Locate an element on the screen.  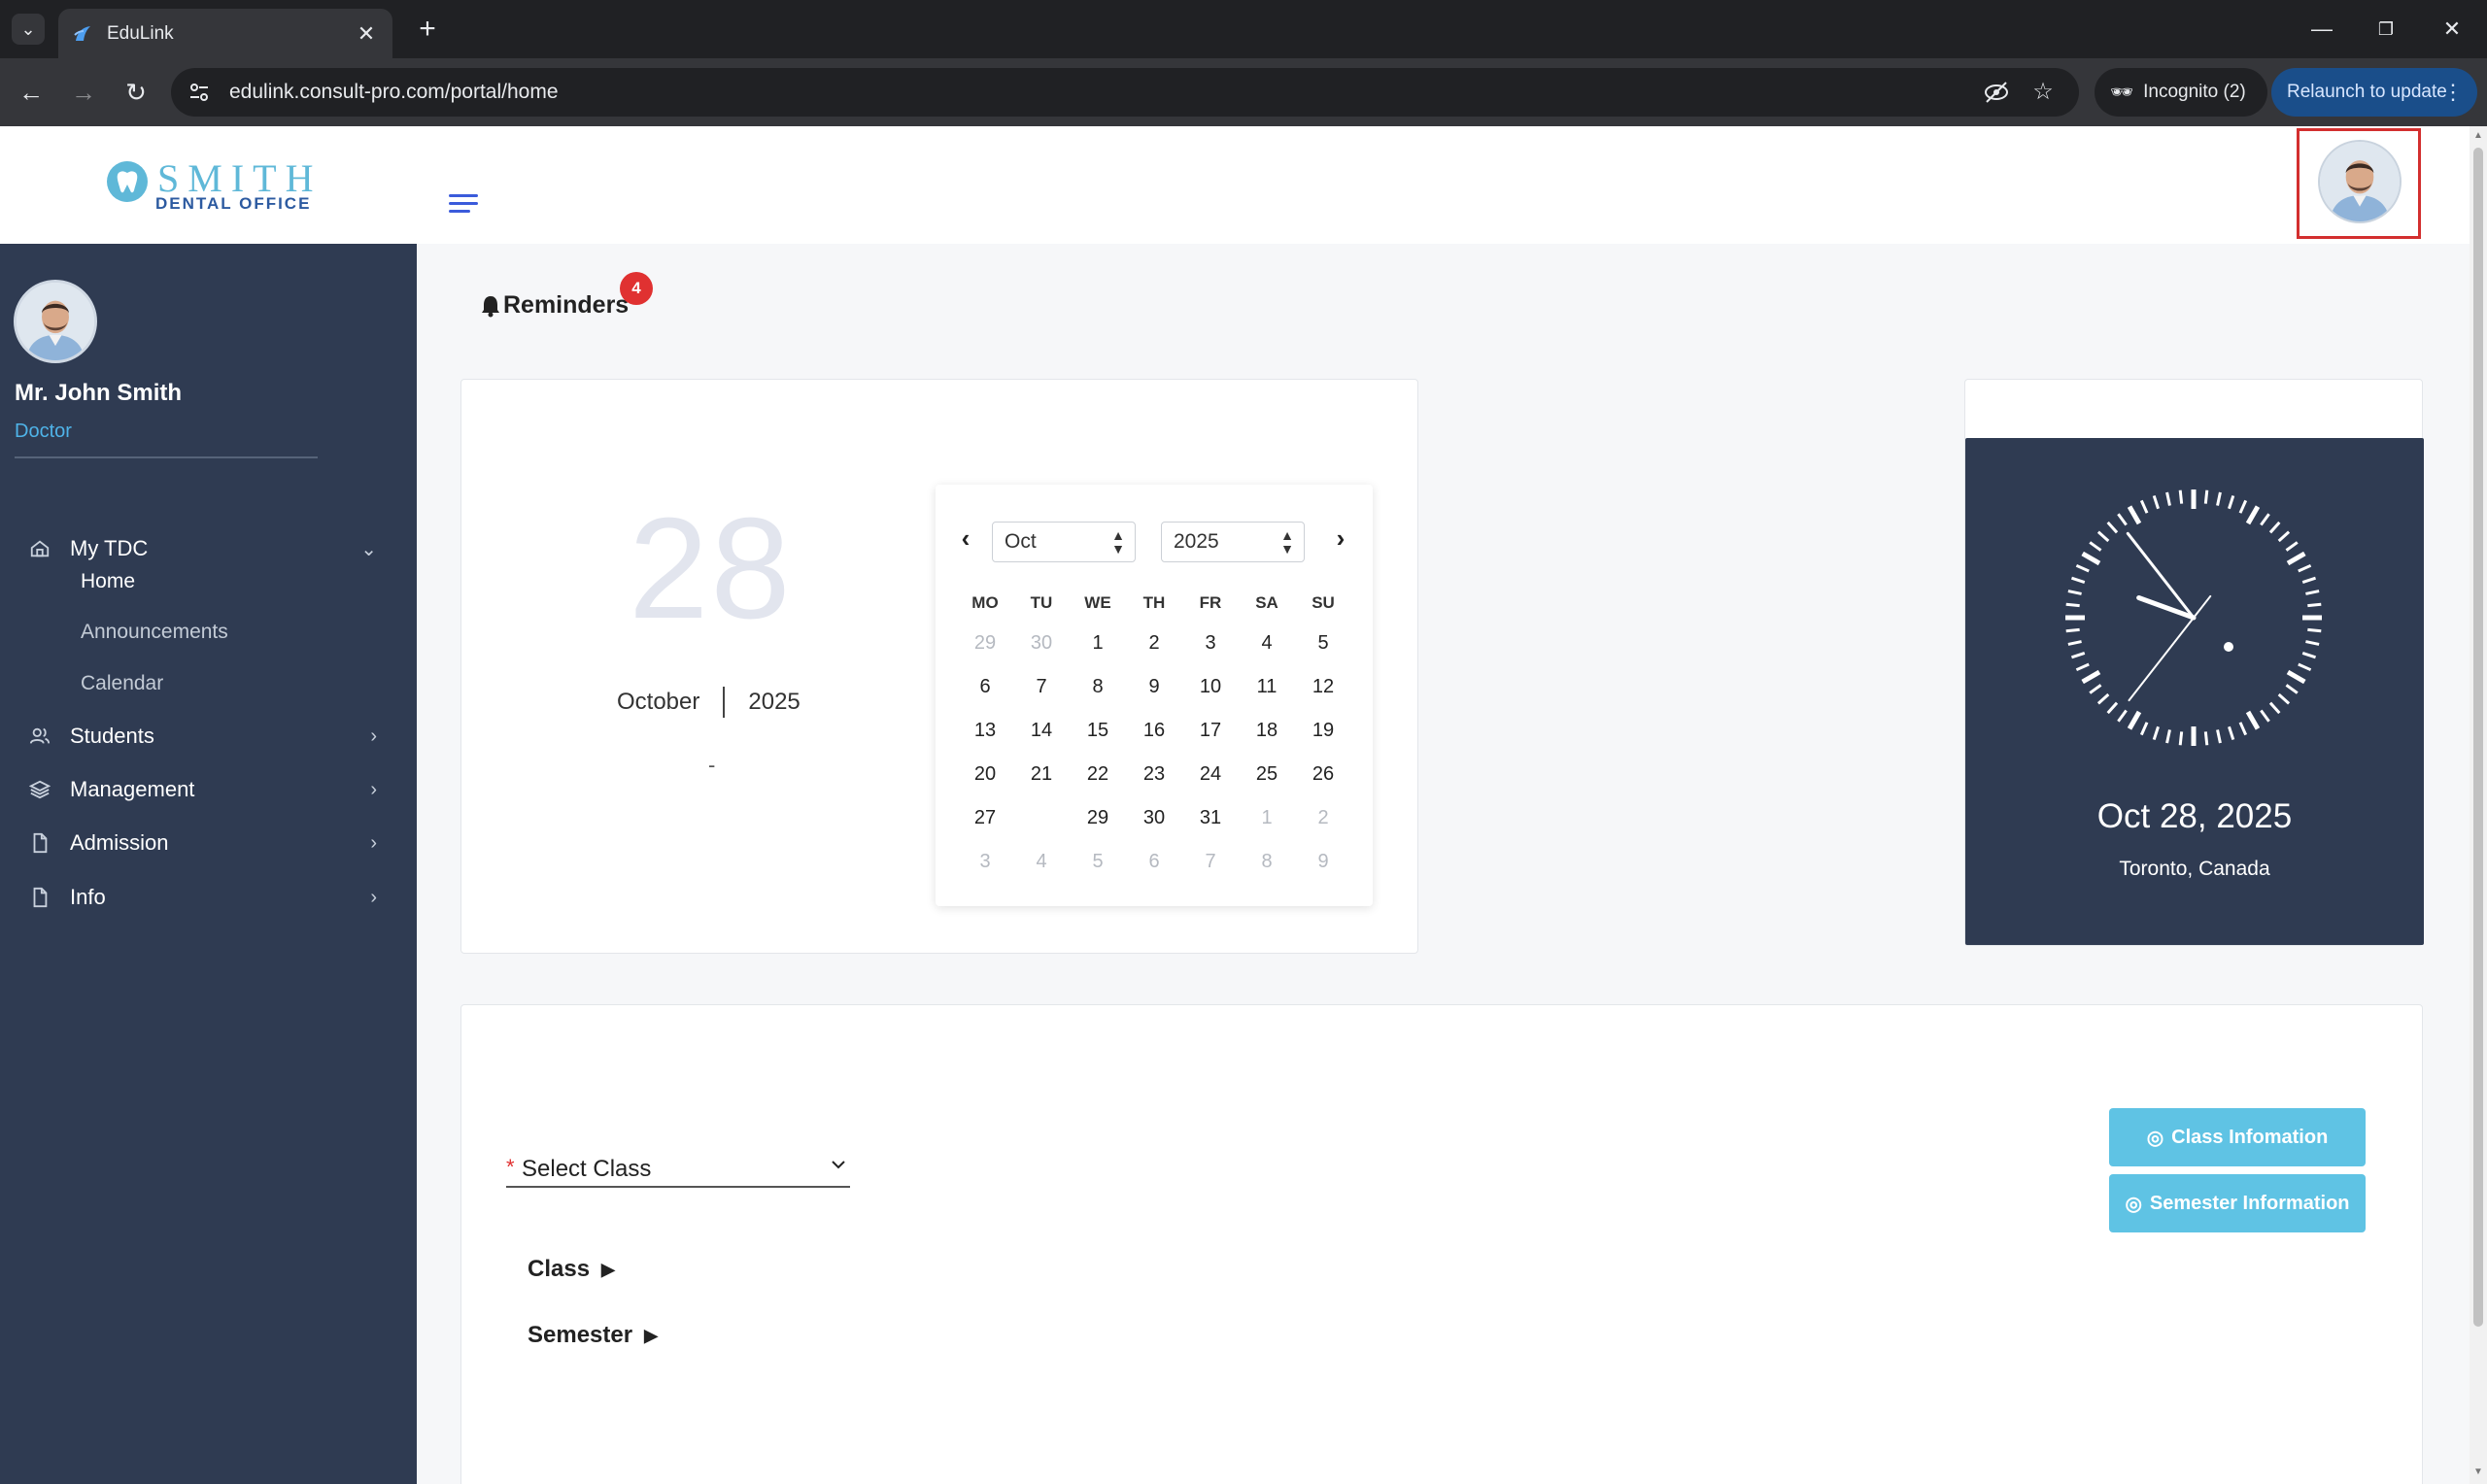
calendar-day: 16 is located at coordinates (1154, 731).